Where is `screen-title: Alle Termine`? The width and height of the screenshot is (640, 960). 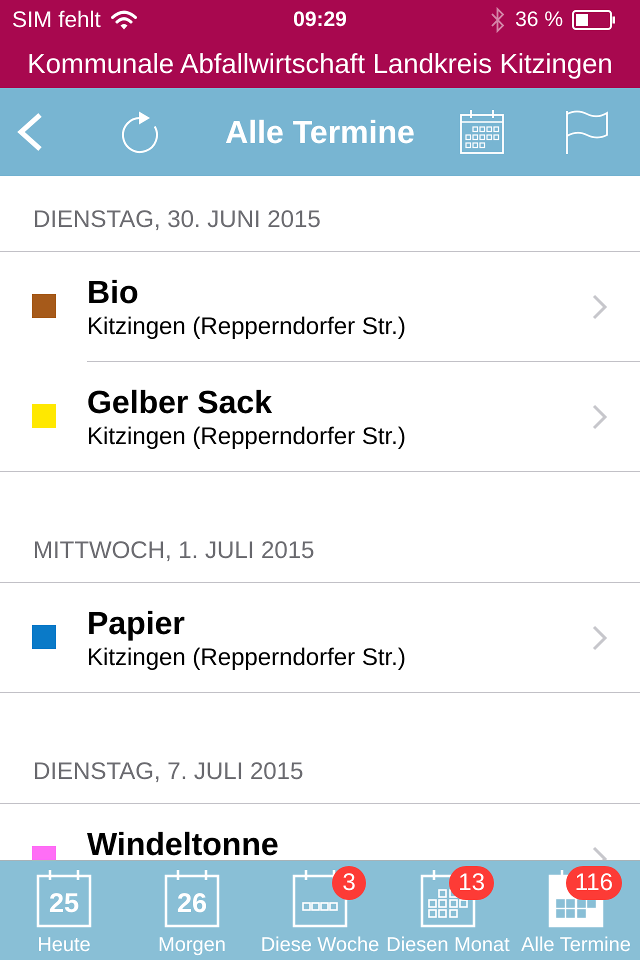
screen-title: Alle Termine is located at coordinates (320, 132).